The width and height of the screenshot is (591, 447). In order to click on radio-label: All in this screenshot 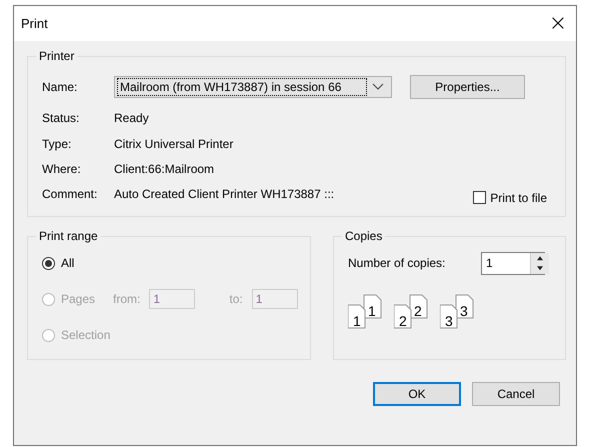, I will do `click(67, 263)`.